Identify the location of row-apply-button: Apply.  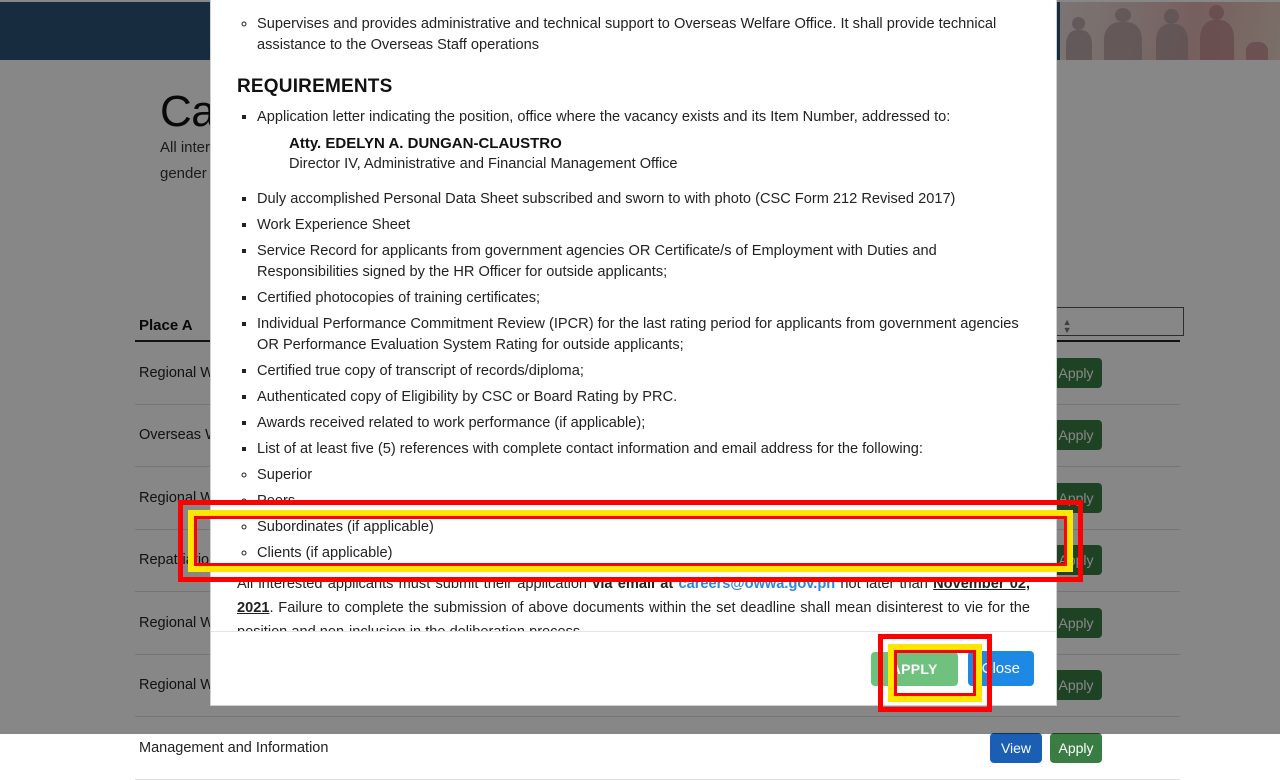
(1076, 747).